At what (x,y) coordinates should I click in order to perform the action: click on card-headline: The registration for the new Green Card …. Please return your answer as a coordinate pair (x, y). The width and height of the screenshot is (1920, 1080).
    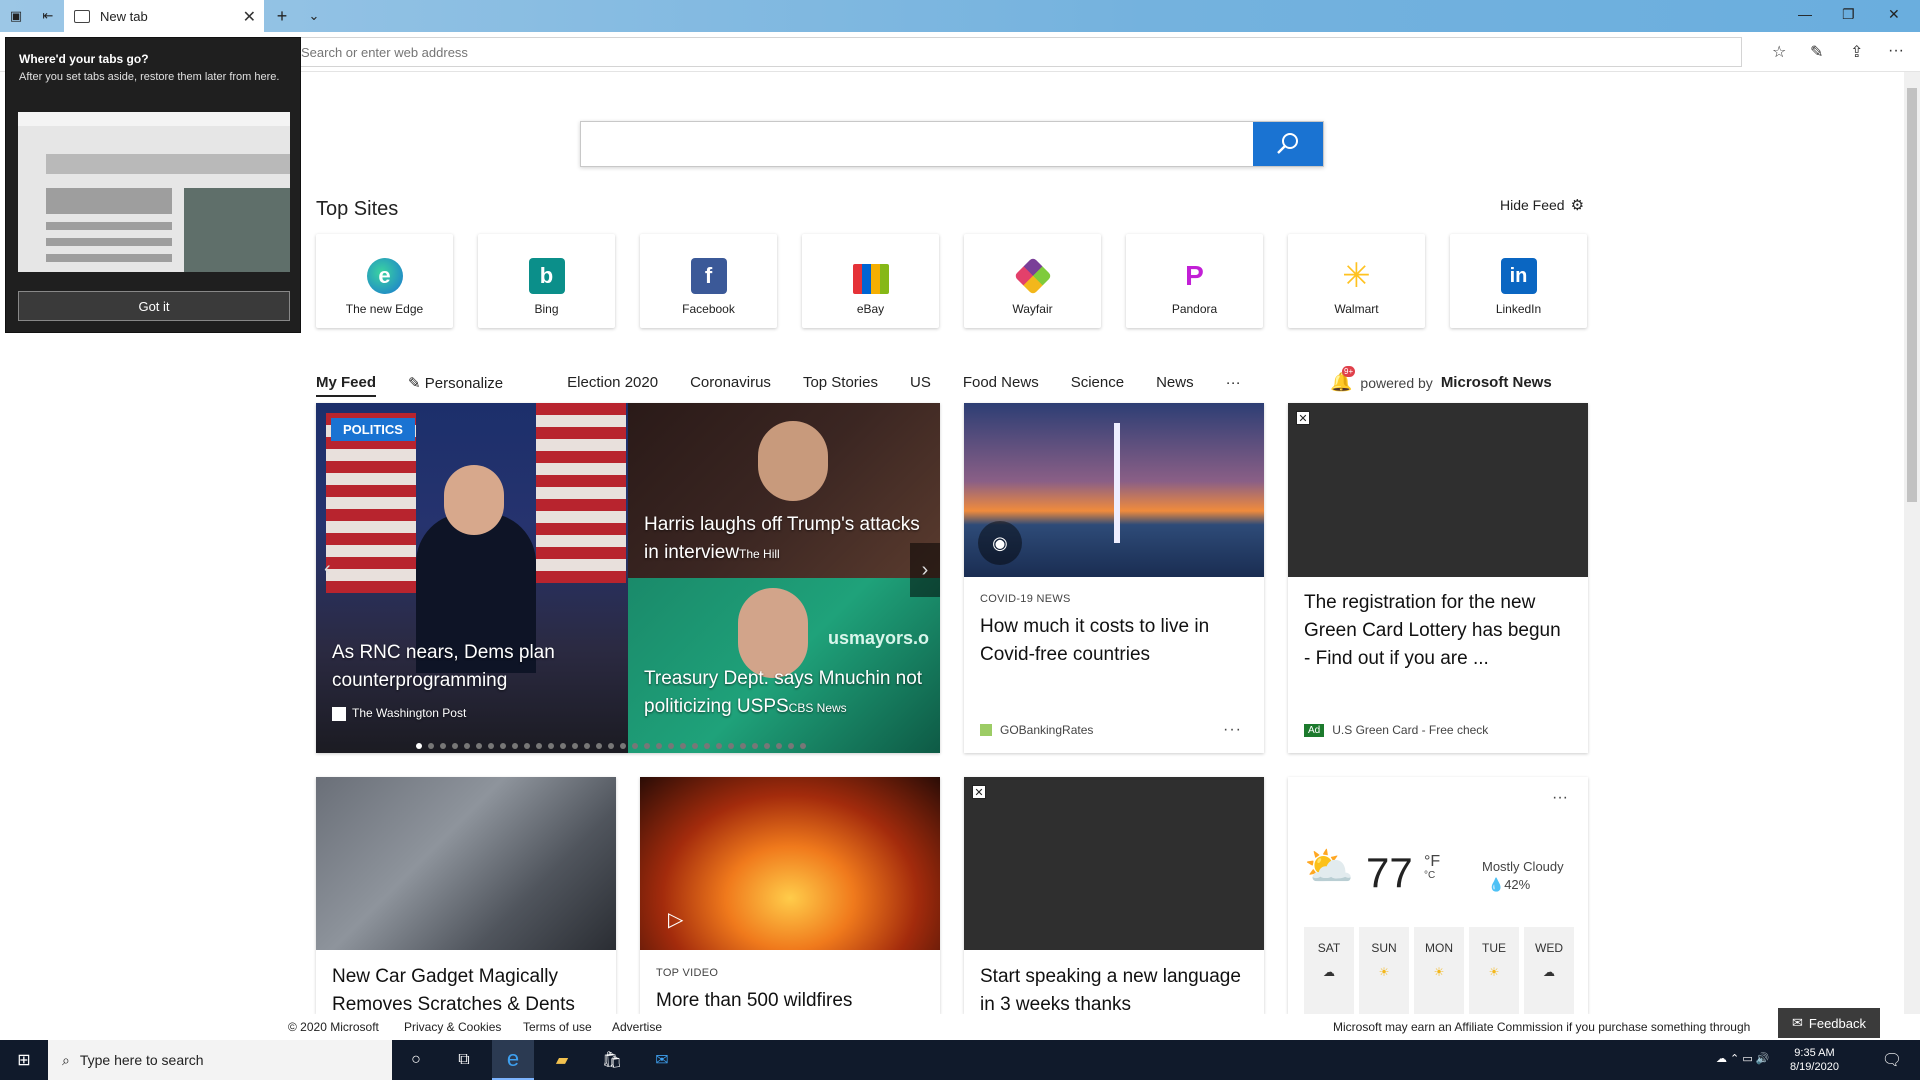
    Looking at the image, I should click on (1432, 630).